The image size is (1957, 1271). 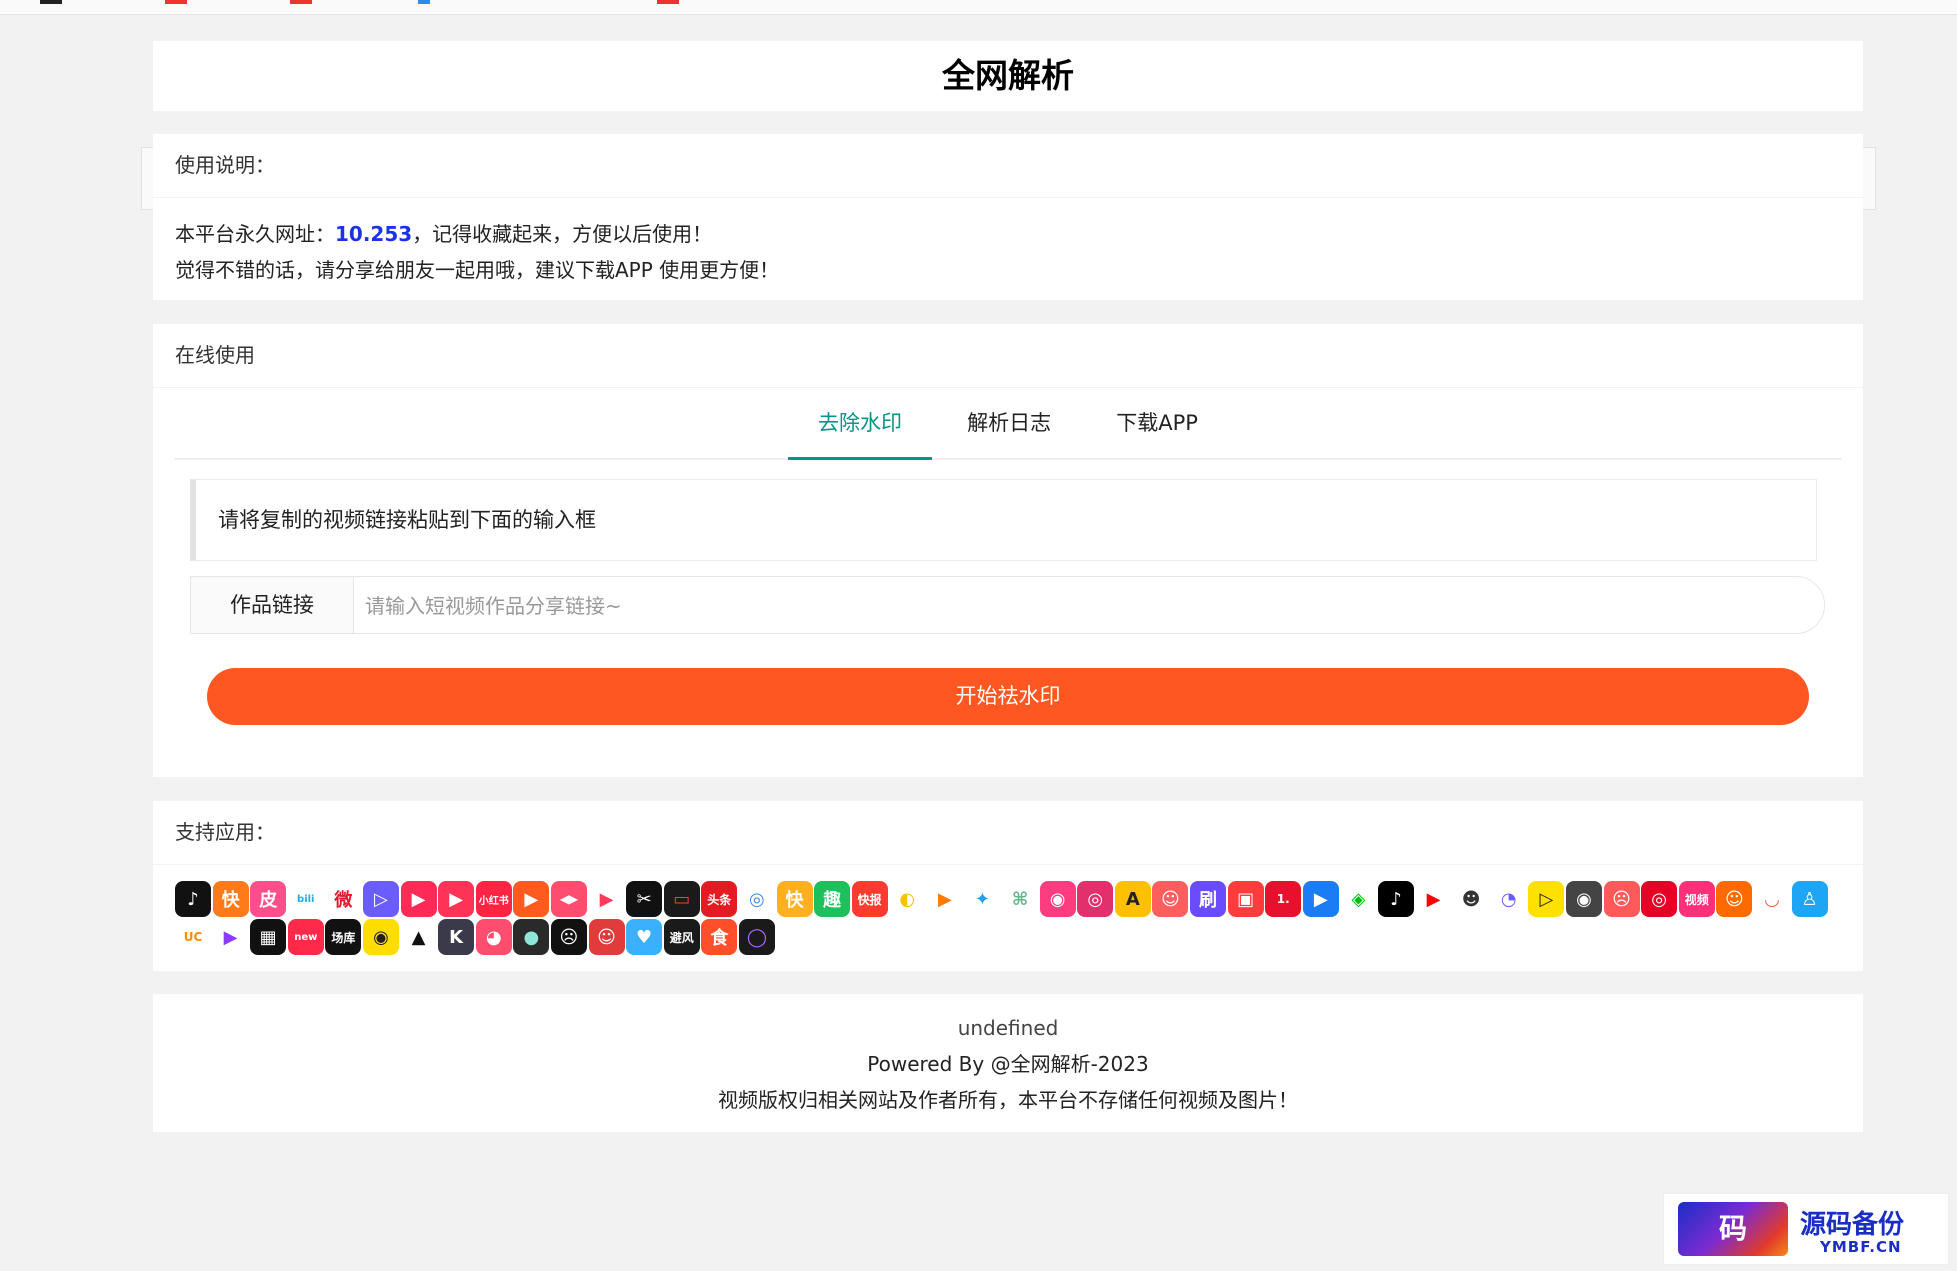 What do you see at coordinates (380, 899) in the screenshot?
I see `player-icon: ▷` at bounding box center [380, 899].